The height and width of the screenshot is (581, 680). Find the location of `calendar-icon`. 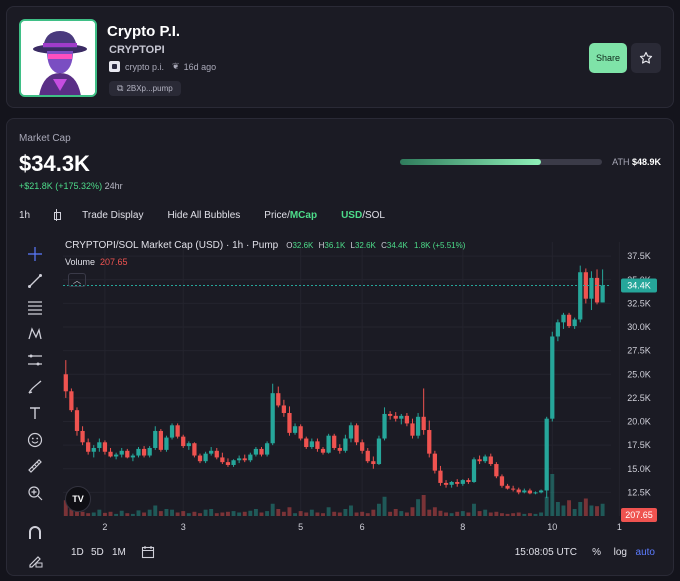

calendar-icon is located at coordinates (148, 553).